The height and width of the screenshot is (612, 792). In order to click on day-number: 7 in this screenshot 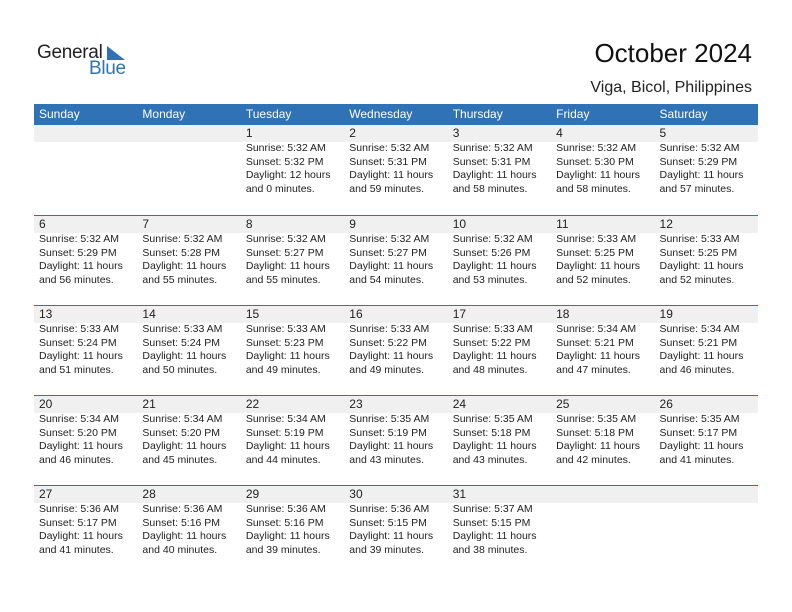, I will do `click(189, 224)`.